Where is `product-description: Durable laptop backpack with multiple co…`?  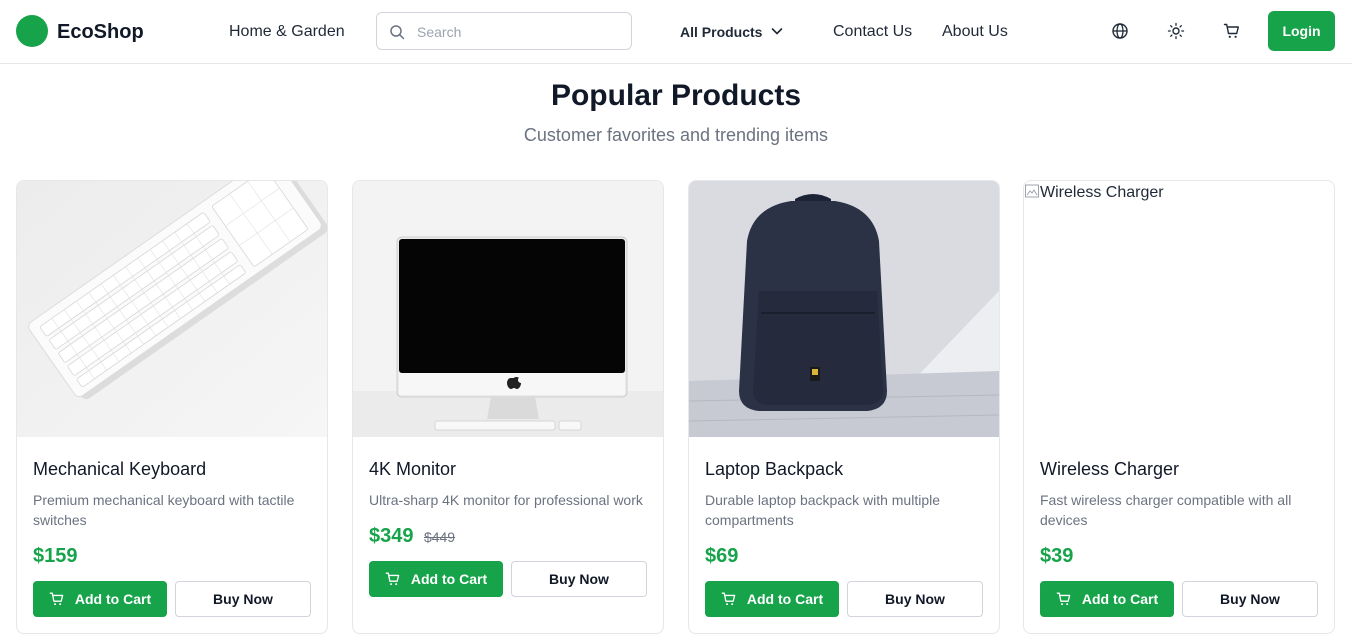
product-description: Durable laptop backpack with multiple co… is located at coordinates (823, 510).